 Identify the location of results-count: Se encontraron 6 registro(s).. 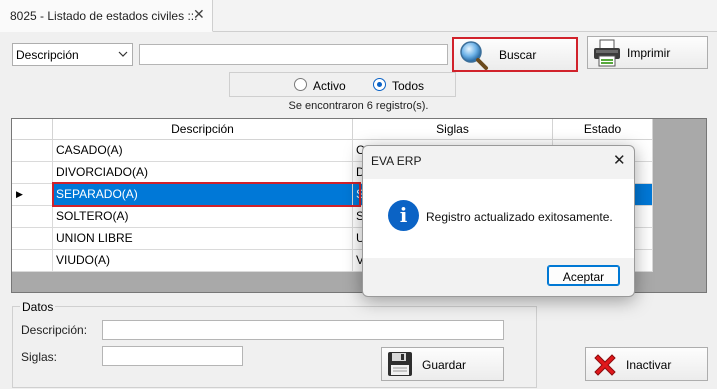
(358, 106).